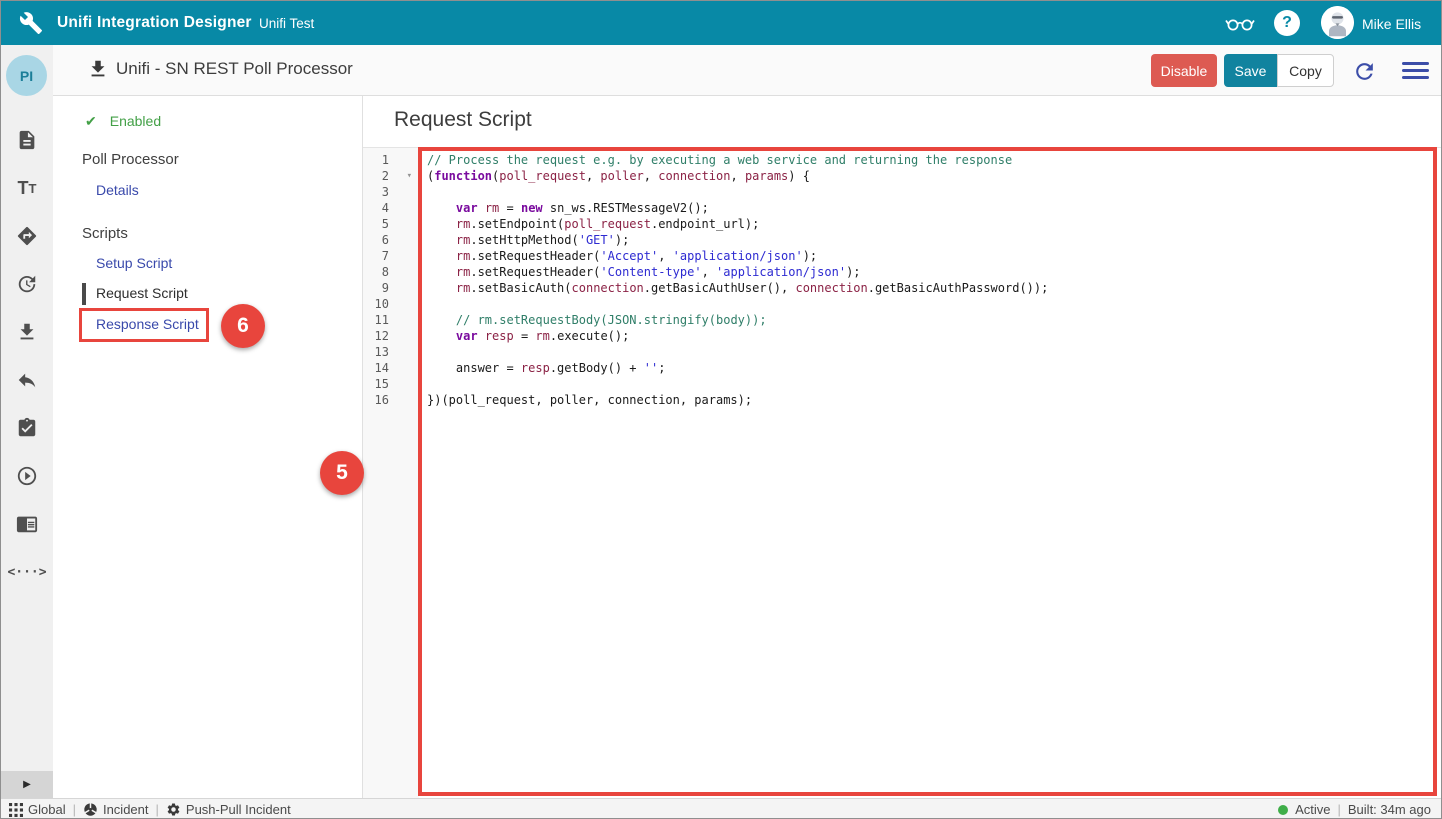 The height and width of the screenshot is (819, 1442). I want to click on line-number: 4, so click(385, 208).